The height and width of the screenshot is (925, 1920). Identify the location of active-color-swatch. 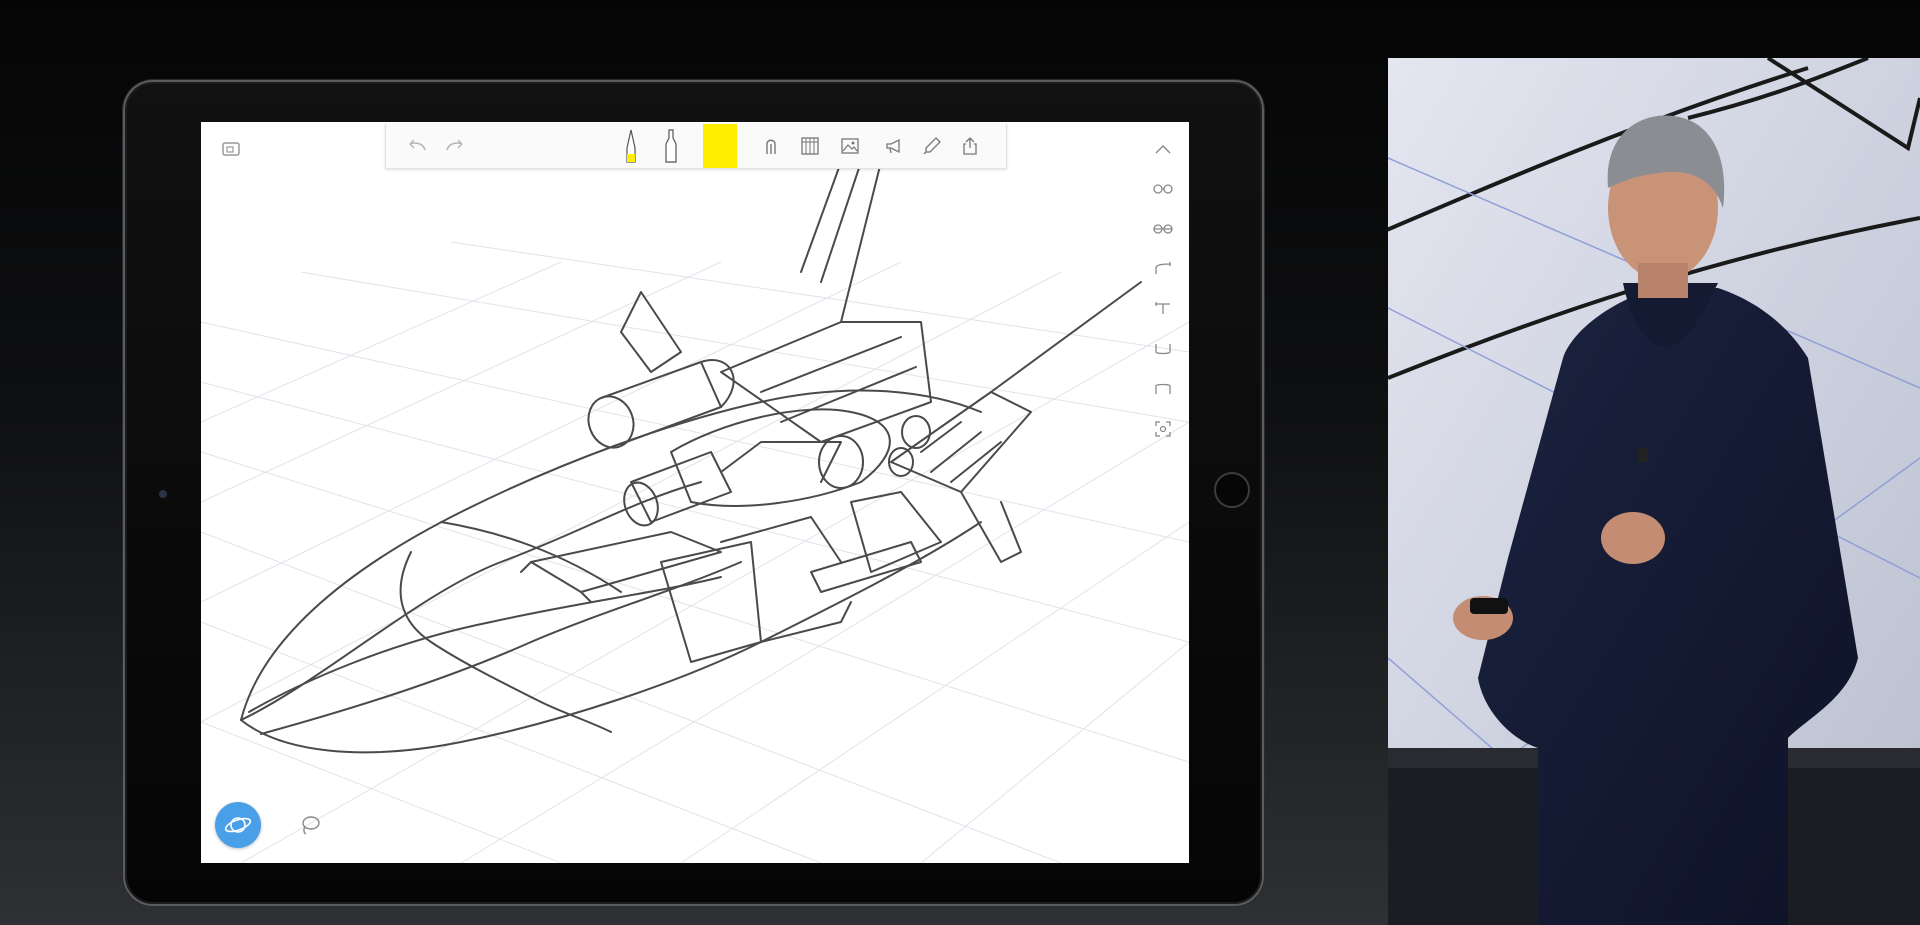
(720, 146).